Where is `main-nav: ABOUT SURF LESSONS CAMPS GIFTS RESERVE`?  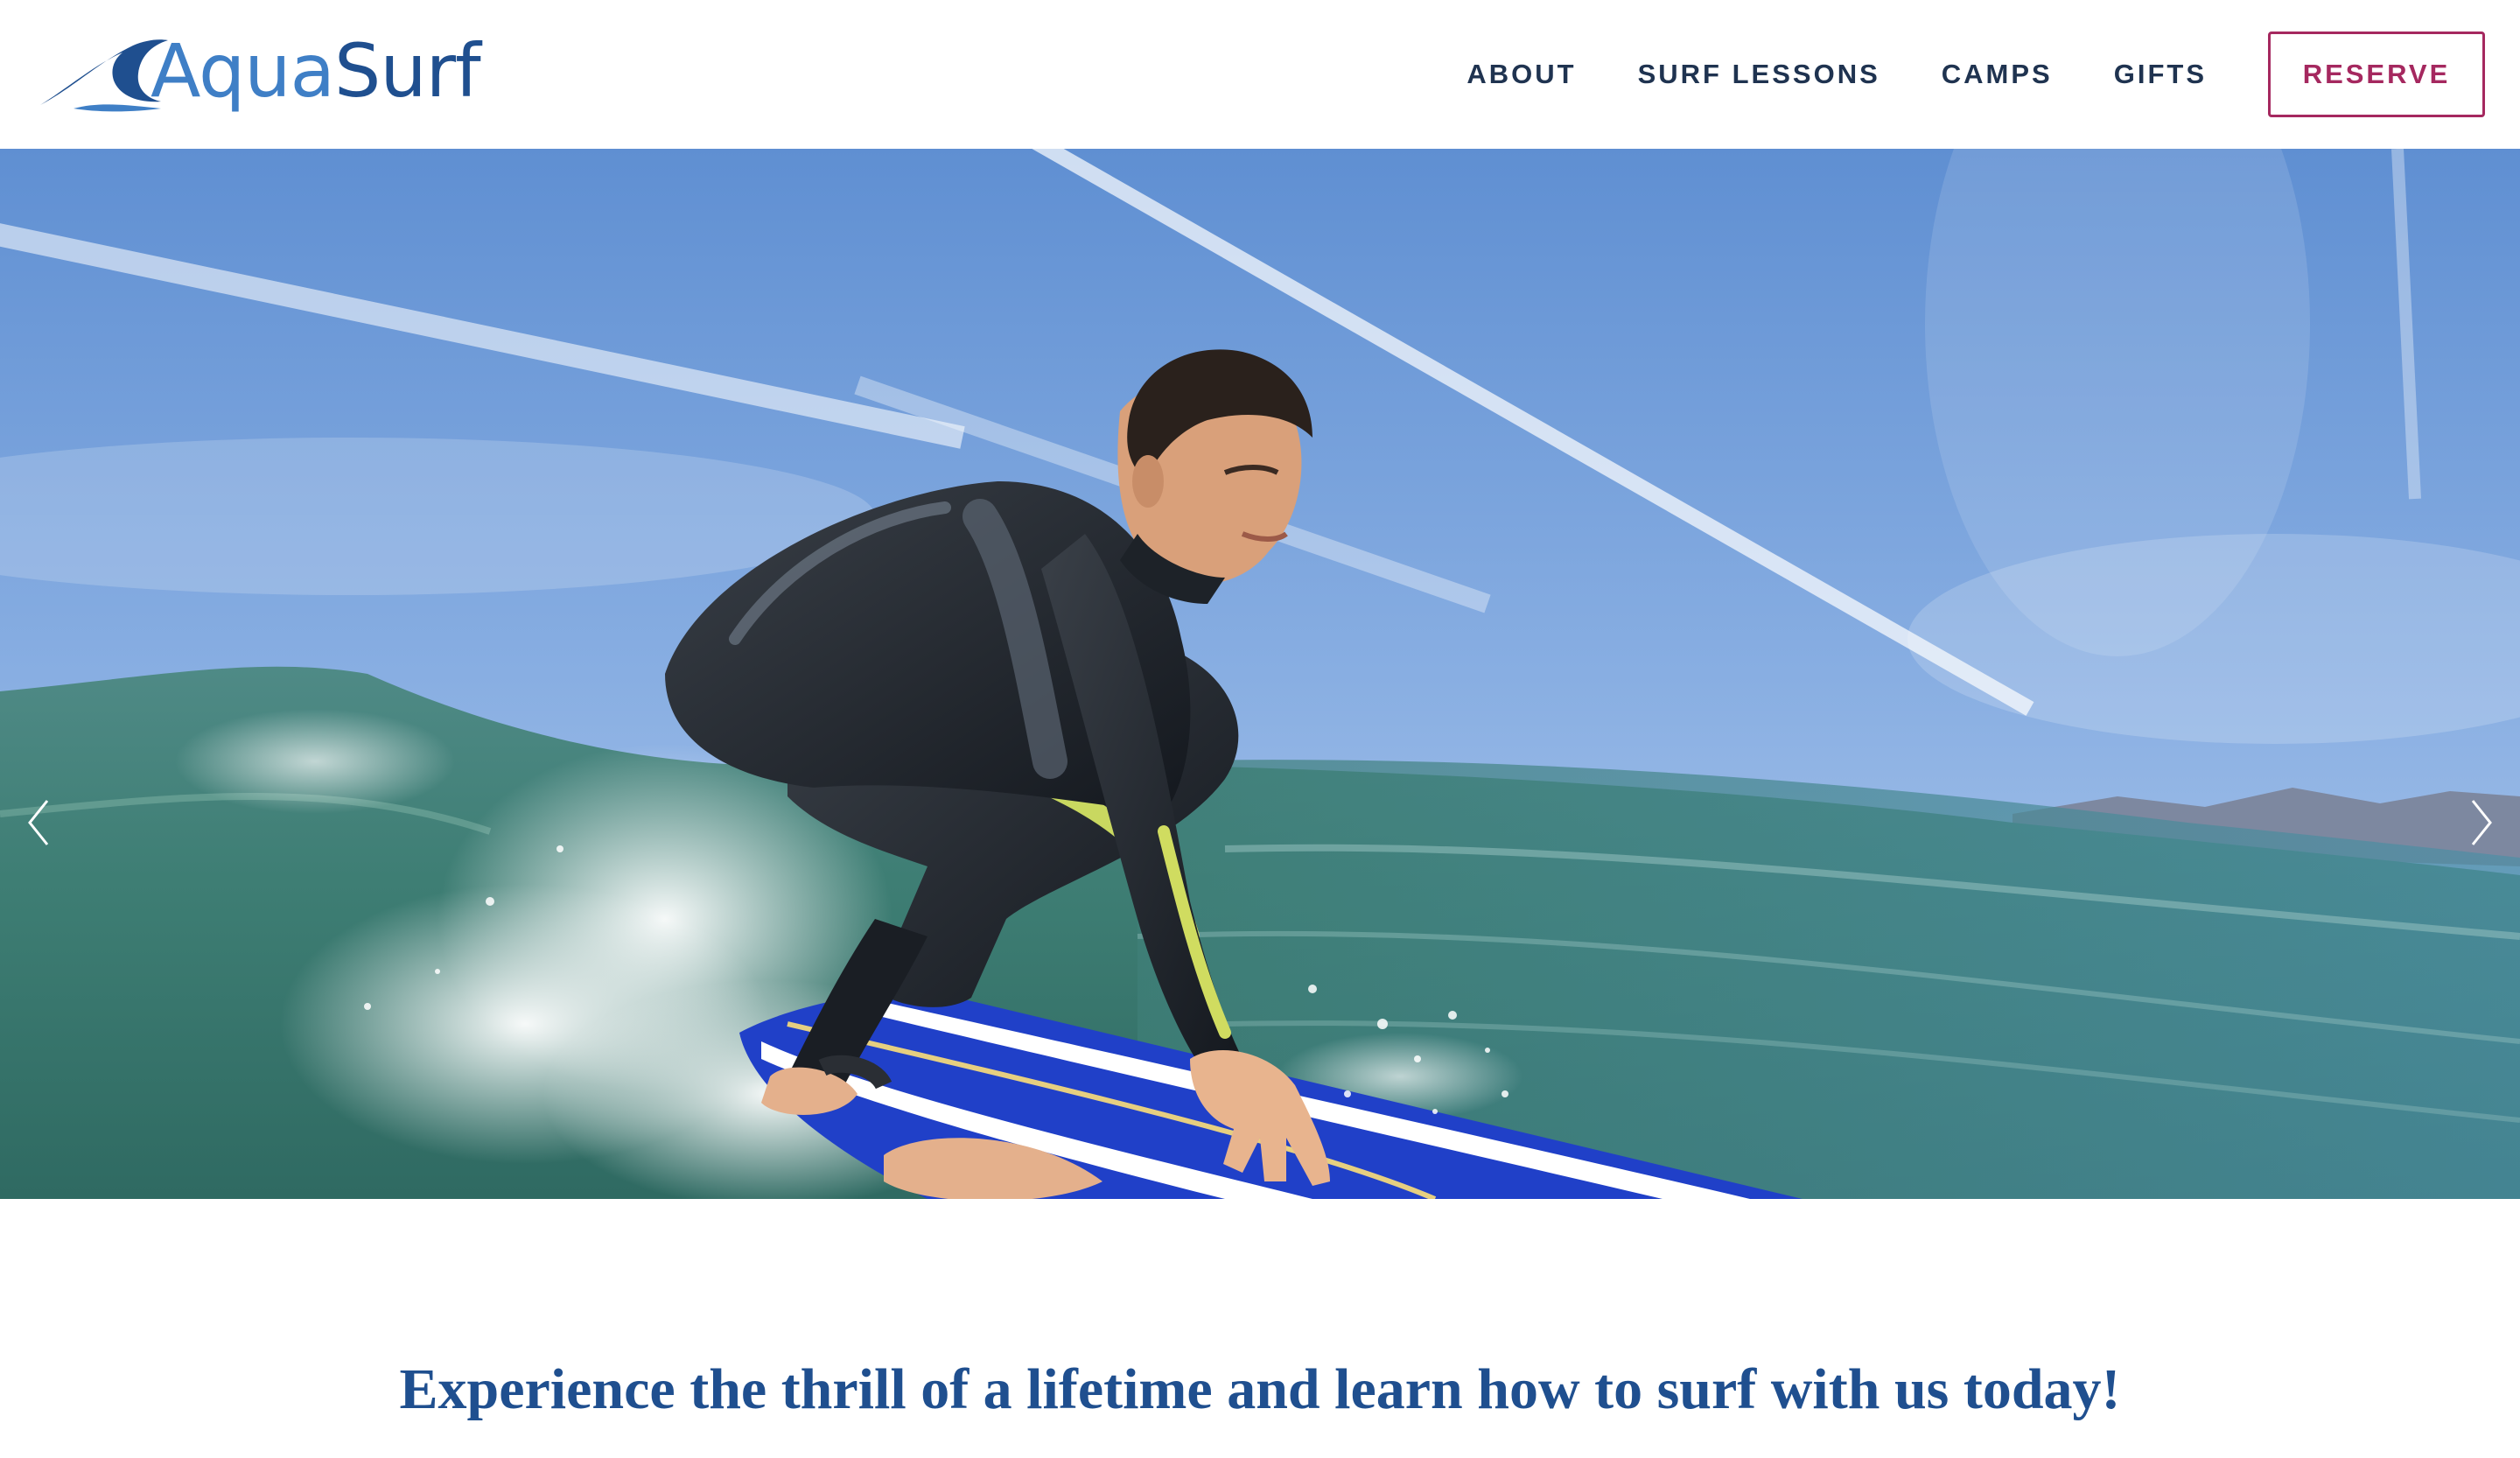 main-nav: ABOUT SURF LESSONS CAMPS GIFTS RESERVE is located at coordinates (1993, 74).